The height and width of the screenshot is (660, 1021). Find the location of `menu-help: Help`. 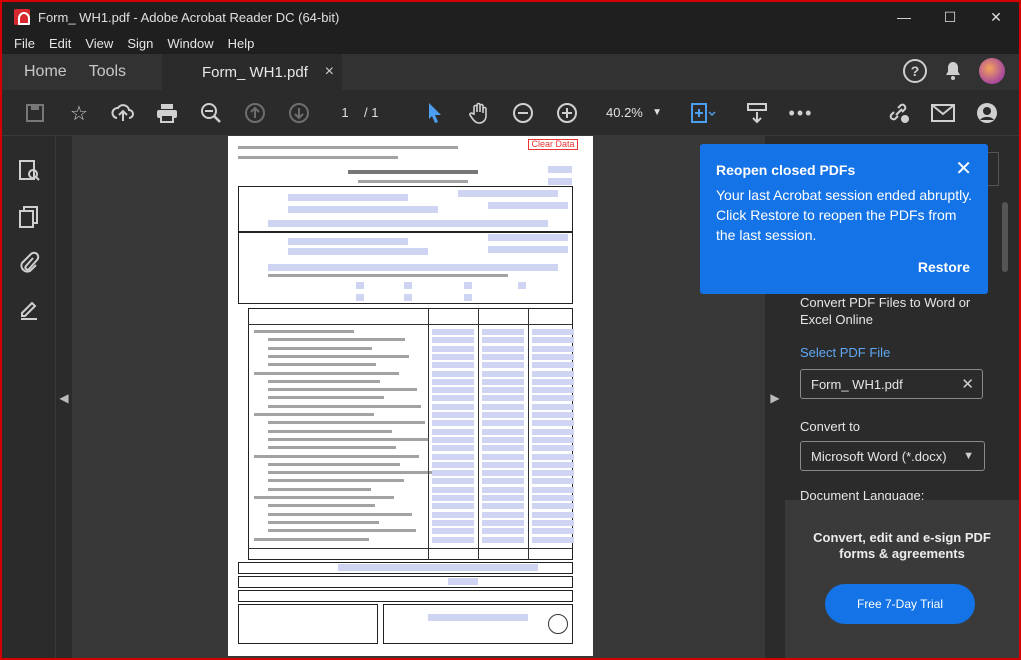

menu-help: Help is located at coordinates (241, 43).